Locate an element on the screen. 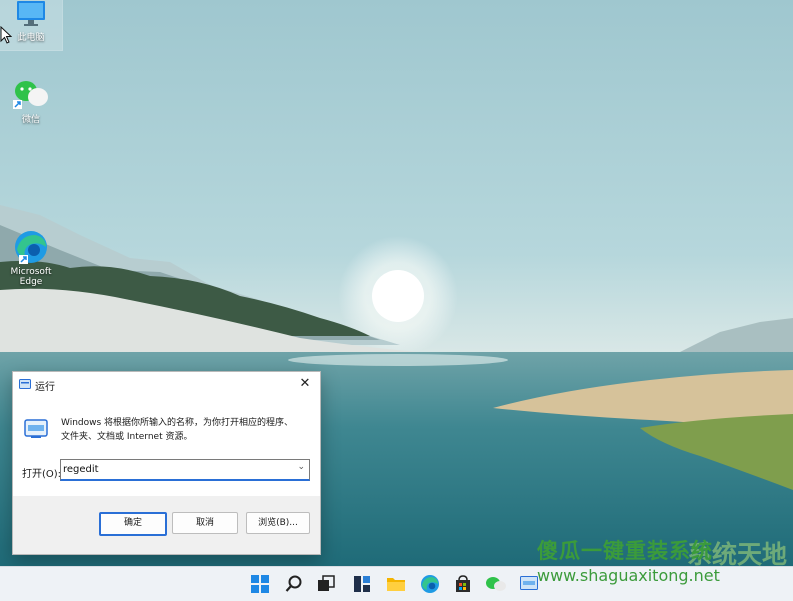  open-label: 打开(O): is located at coordinates (42, 474).